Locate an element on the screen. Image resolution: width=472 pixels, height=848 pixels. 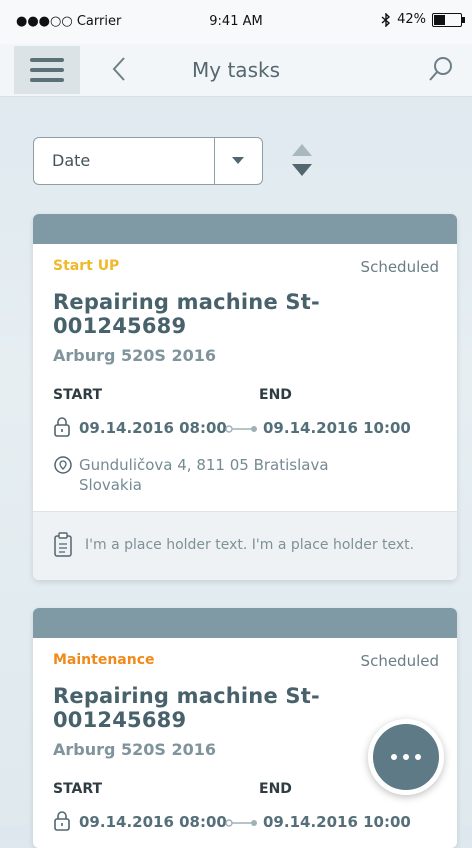
battery-icon is located at coordinates (448, 19).